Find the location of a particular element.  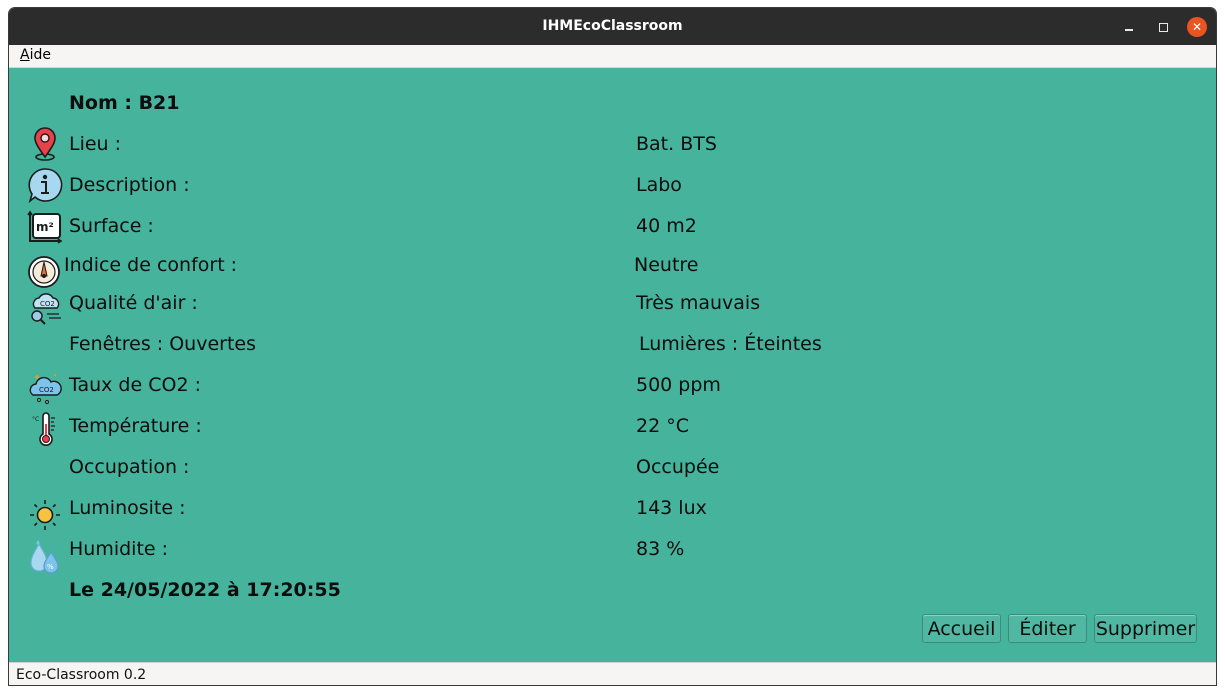

room-name: Nom : B21 is located at coordinates (124, 103).